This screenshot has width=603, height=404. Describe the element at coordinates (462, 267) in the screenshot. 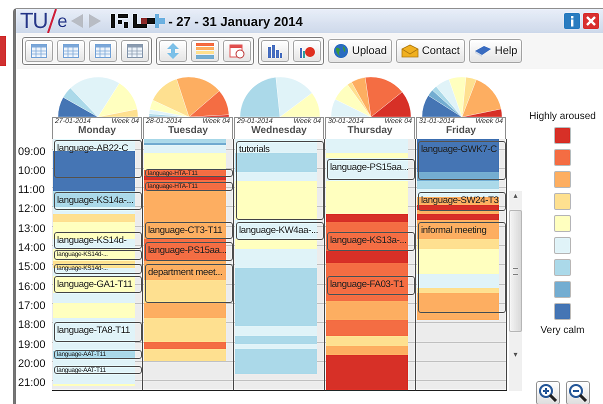

I see `event-block: informal meeting` at that location.